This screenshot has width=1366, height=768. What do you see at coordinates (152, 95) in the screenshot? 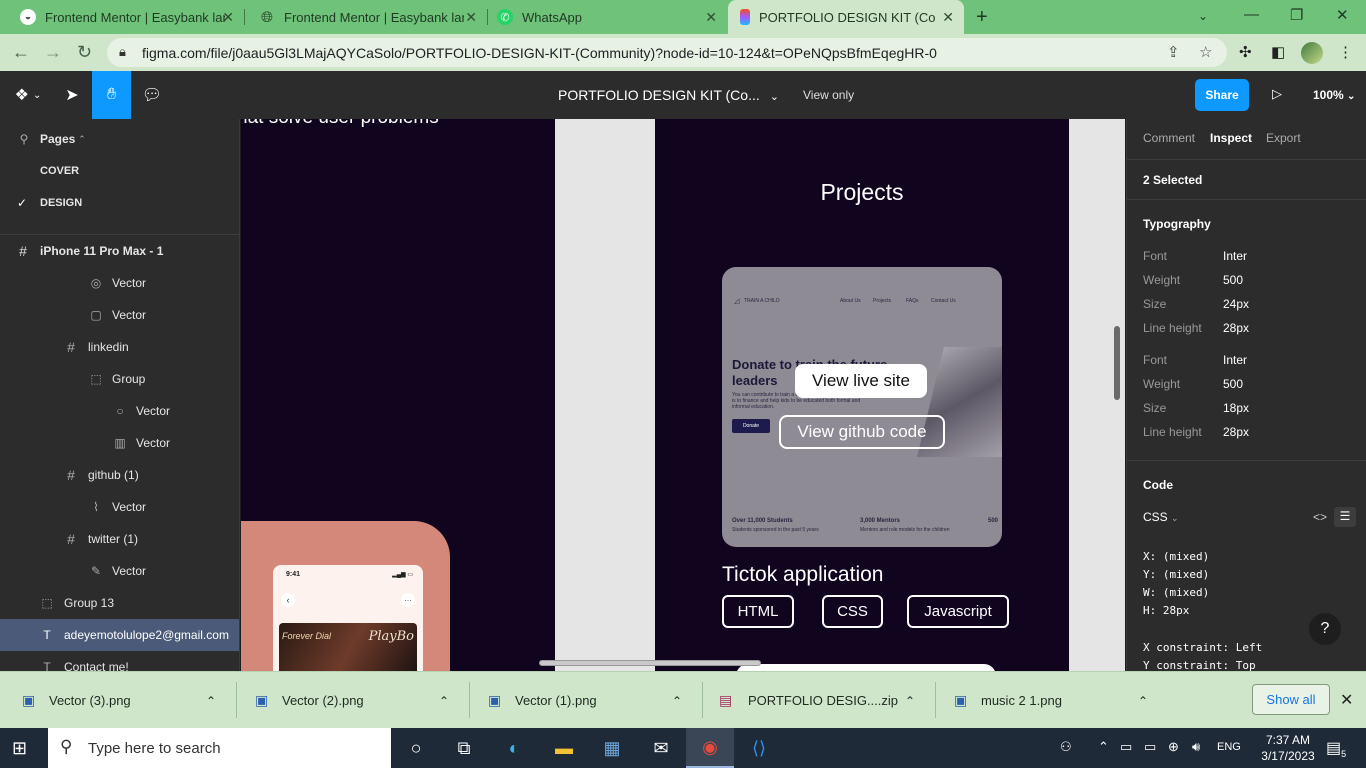
I see `comment-tool-icon: 💬︎` at bounding box center [152, 95].